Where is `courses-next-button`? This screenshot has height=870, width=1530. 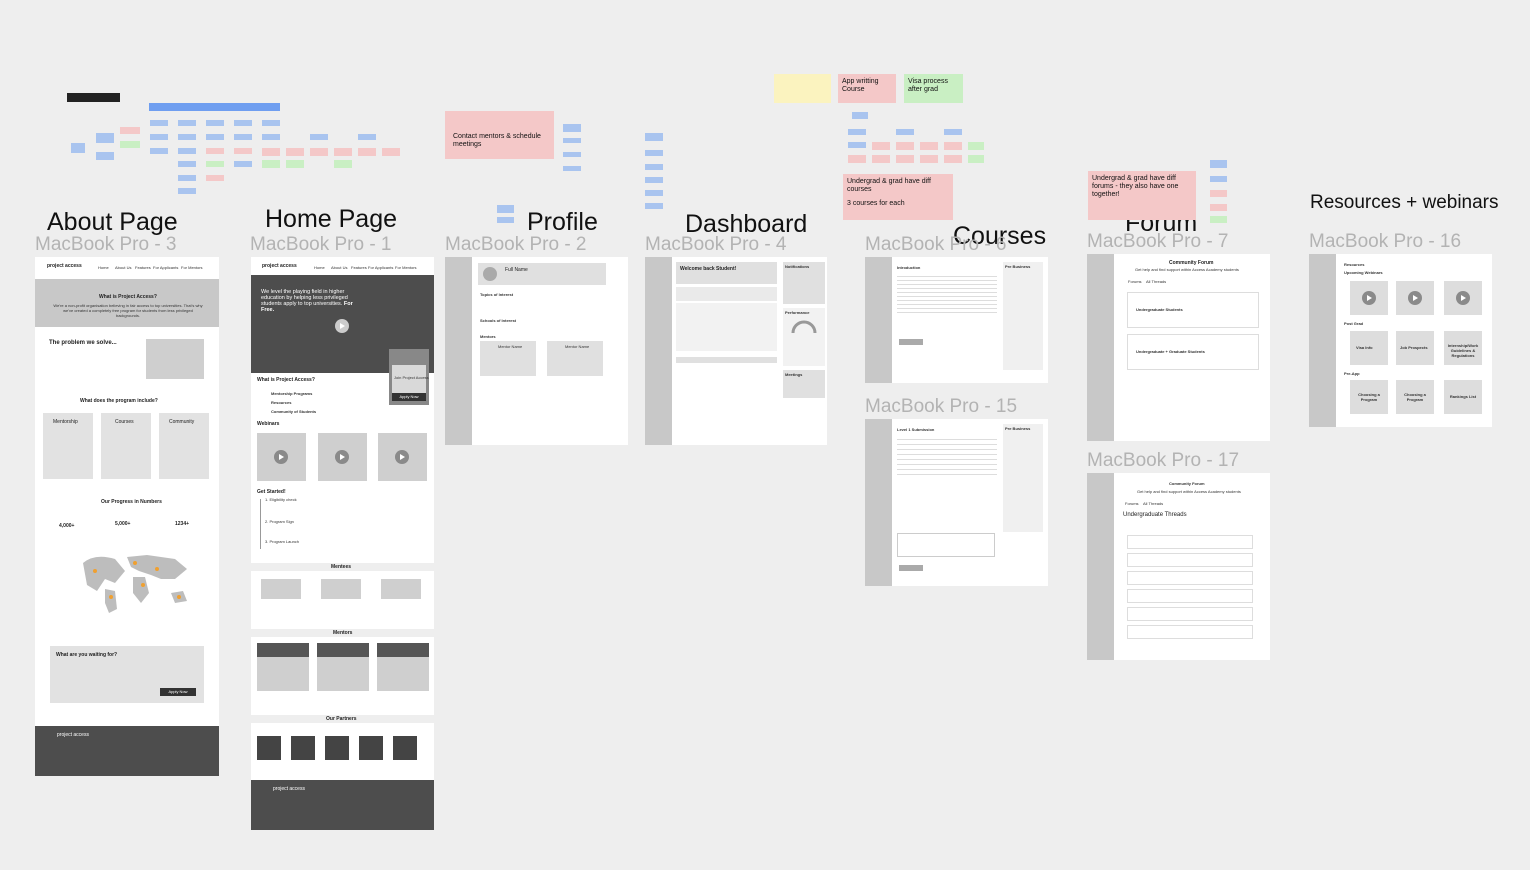 courses-next-button is located at coordinates (911, 342).